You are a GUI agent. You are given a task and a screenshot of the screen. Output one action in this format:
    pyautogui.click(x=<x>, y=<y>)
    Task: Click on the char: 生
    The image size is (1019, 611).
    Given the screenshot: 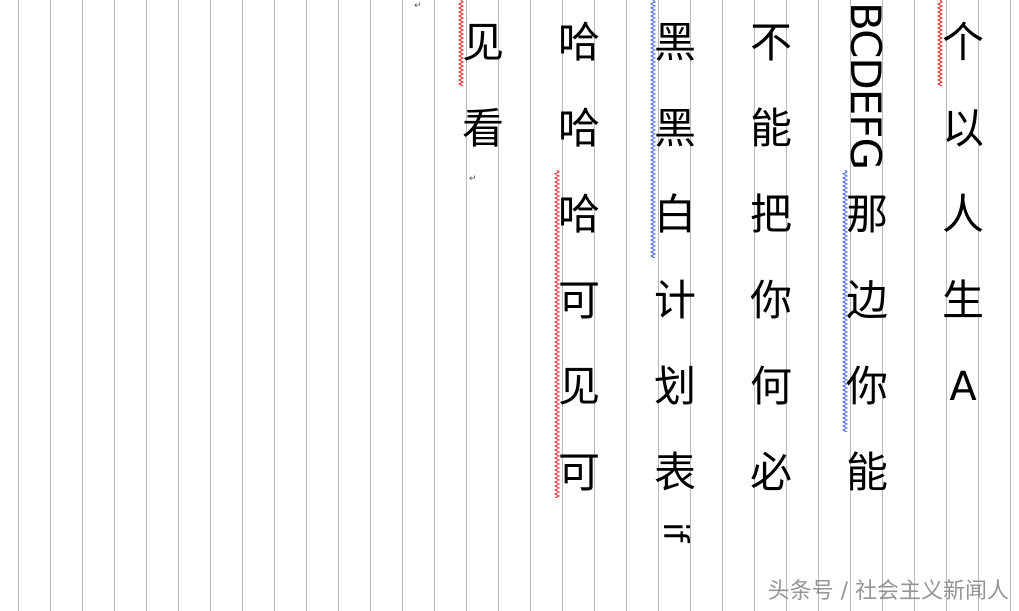 What is the action you would take?
    pyautogui.click(x=962, y=300)
    